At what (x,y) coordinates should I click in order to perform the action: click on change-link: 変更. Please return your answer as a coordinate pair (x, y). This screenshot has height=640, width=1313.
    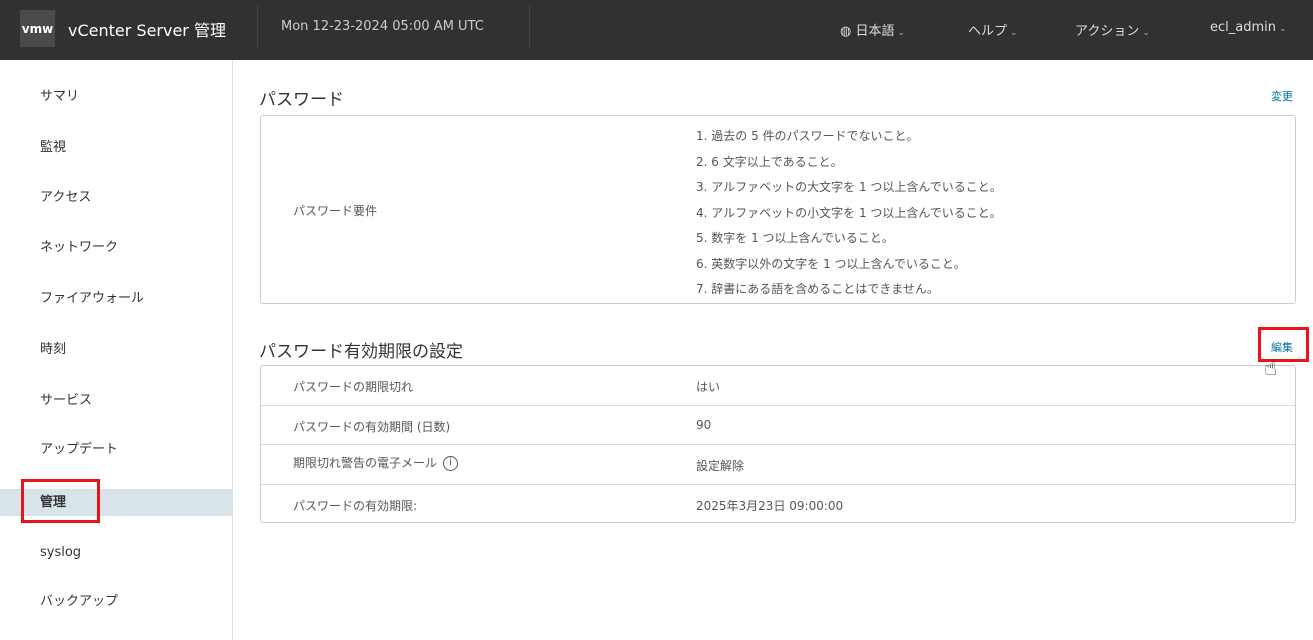
    Looking at the image, I should click on (1282, 96).